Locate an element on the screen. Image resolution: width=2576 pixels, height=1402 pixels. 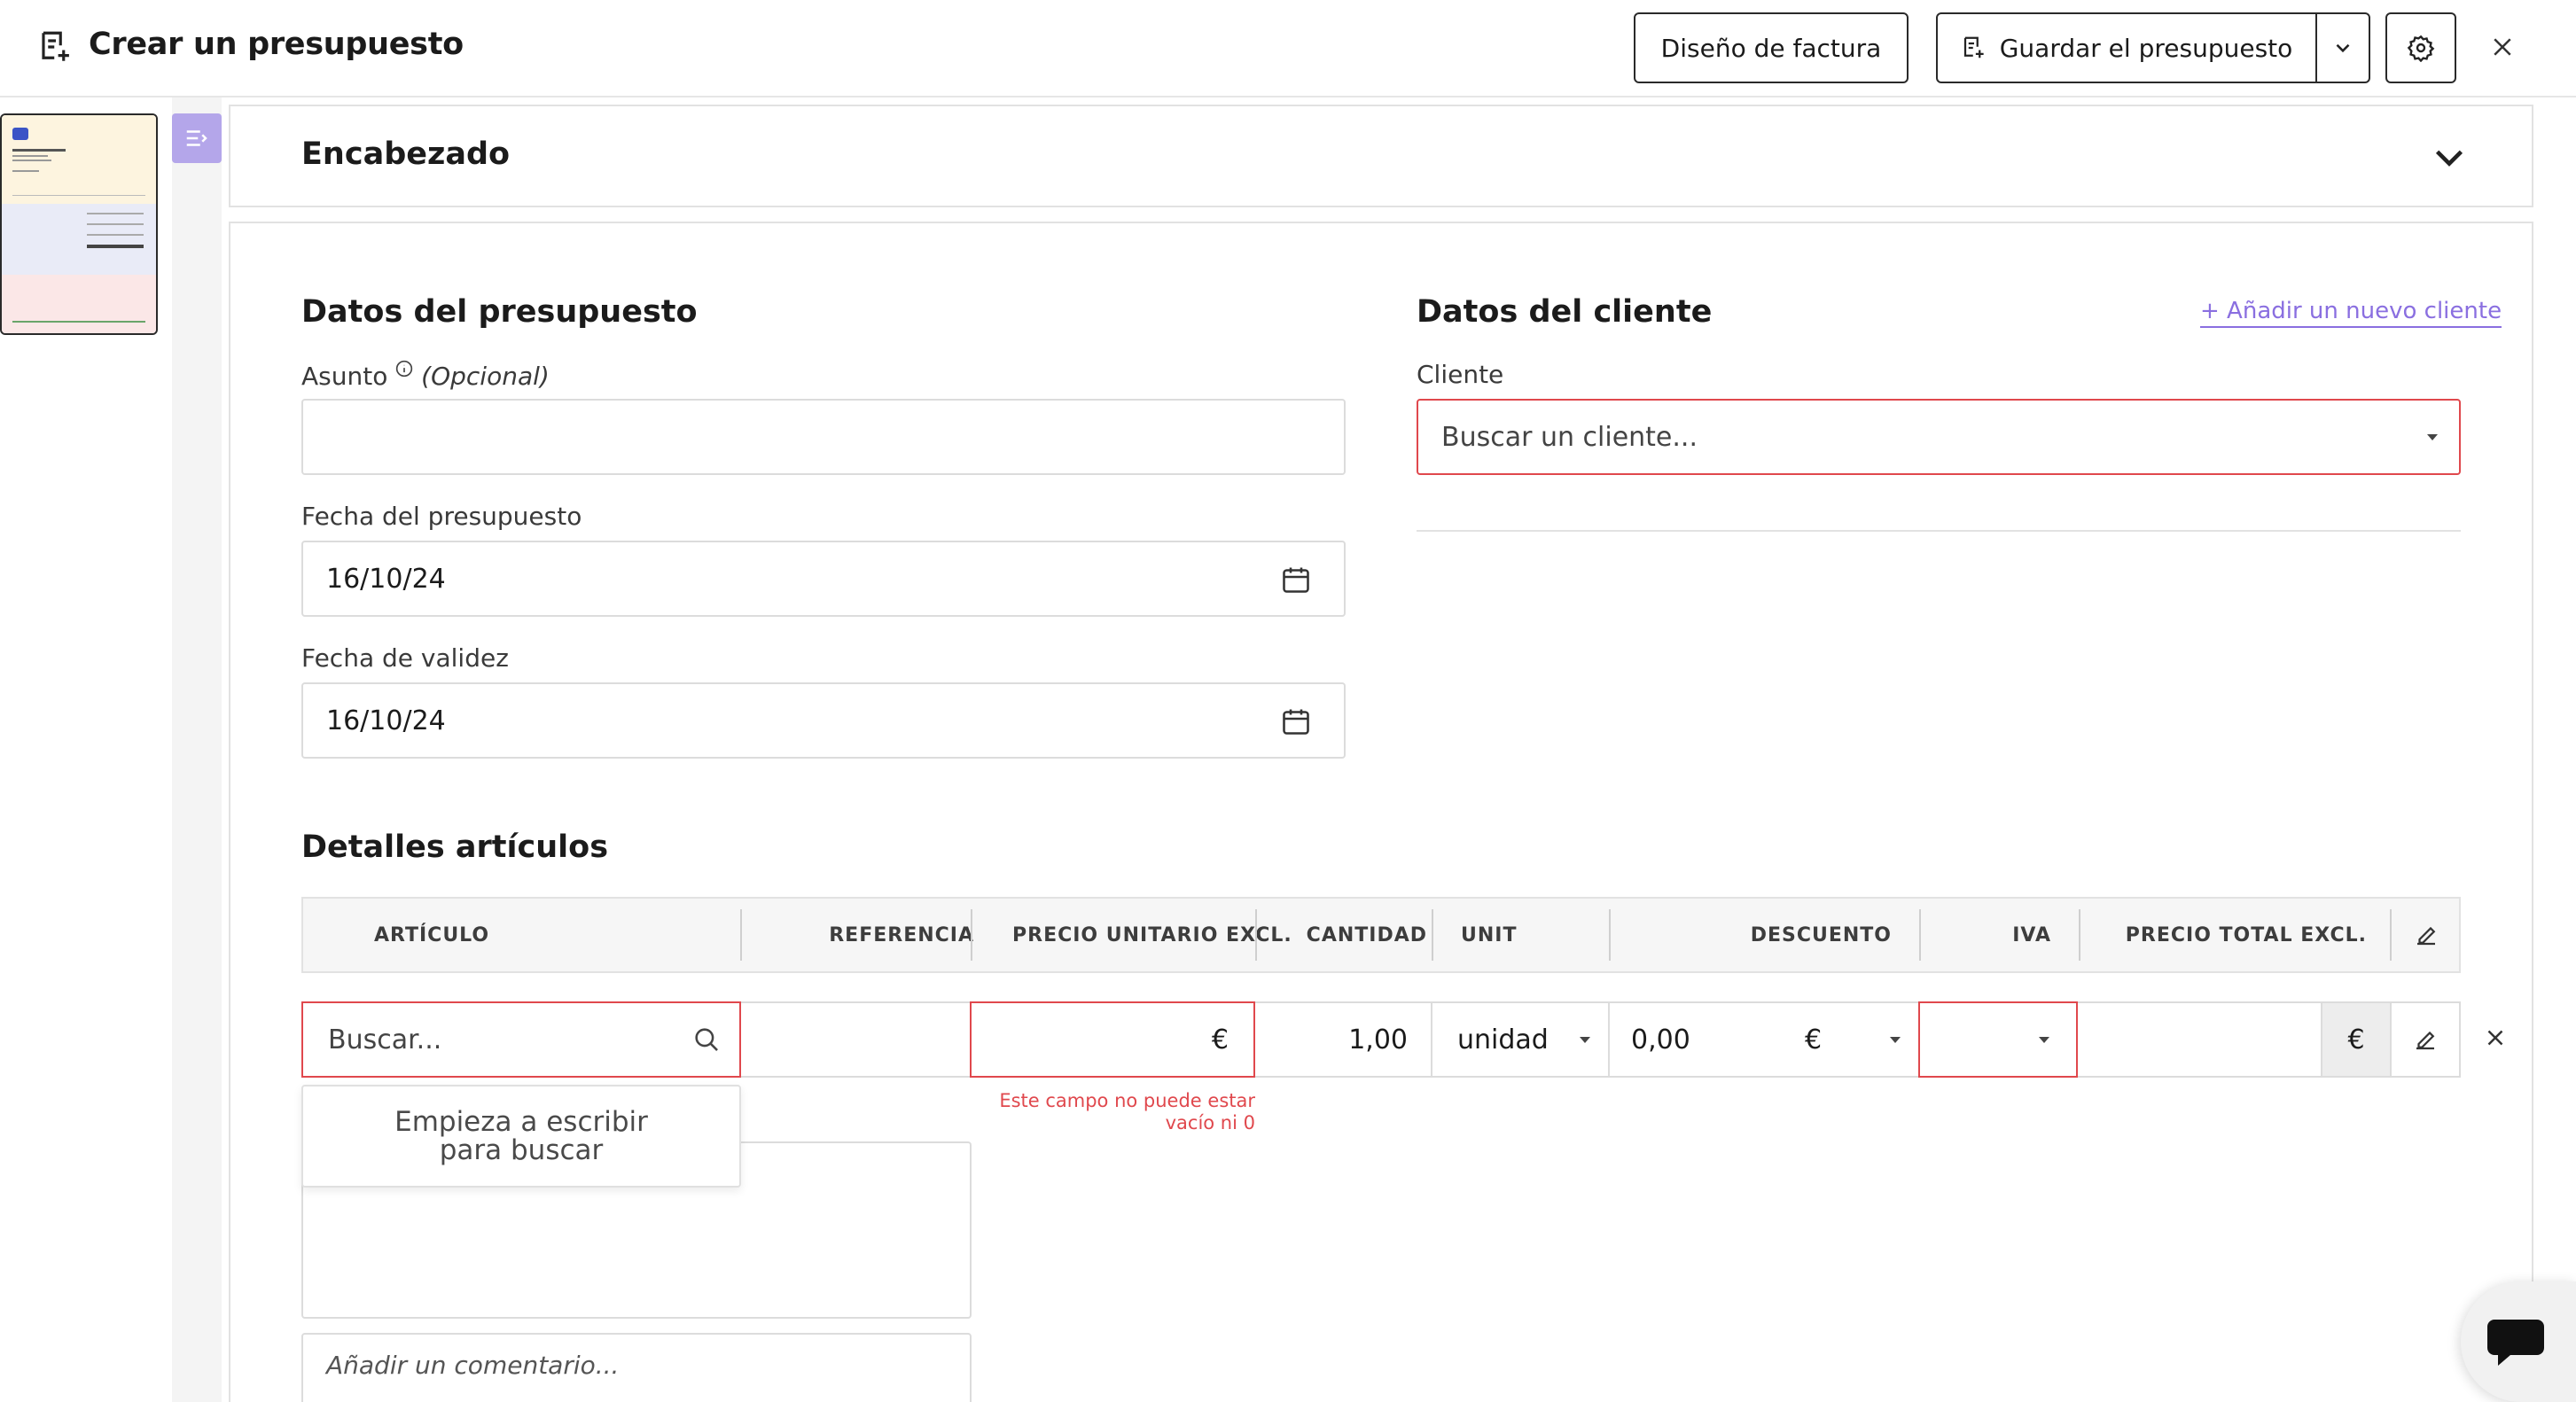
settings-button is located at coordinates (2420, 47).